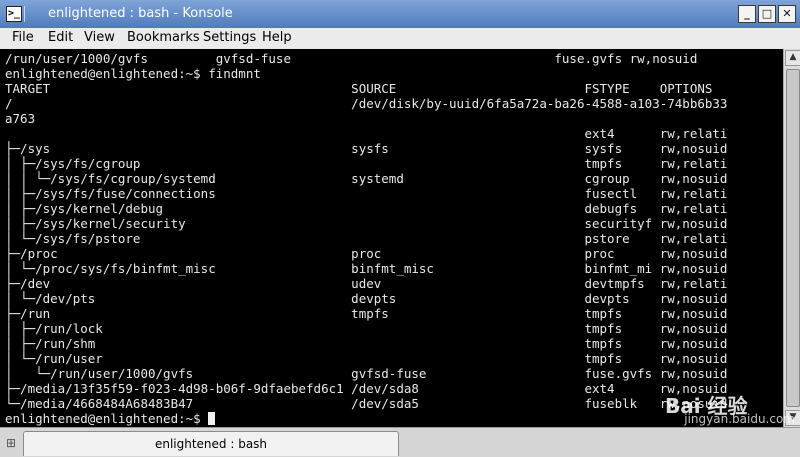 The width and height of the screenshot is (800, 457). What do you see at coordinates (277, 37) in the screenshot?
I see `menu-help: Help` at bounding box center [277, 37].